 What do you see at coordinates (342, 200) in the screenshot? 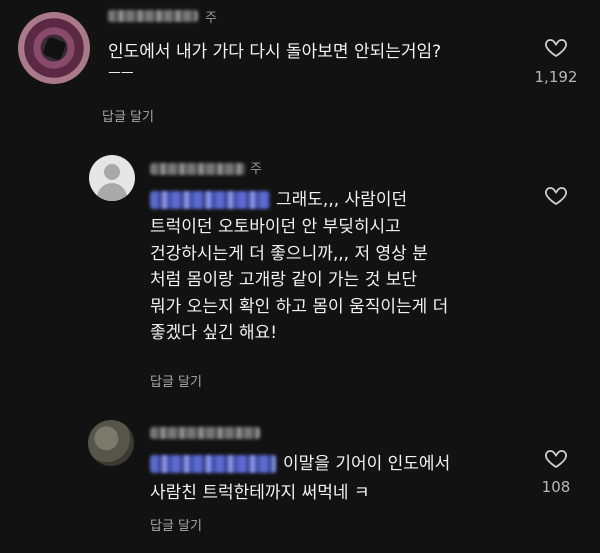
I see `comment-text-line1: 그래도,,, 사람이던` at bounding box center [342, 200].